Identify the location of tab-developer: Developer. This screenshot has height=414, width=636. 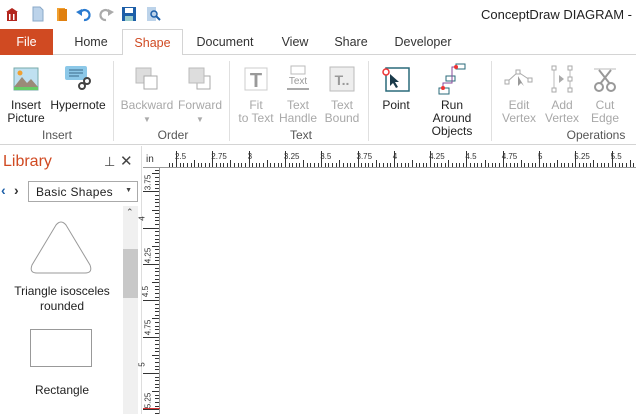
(423, 42).